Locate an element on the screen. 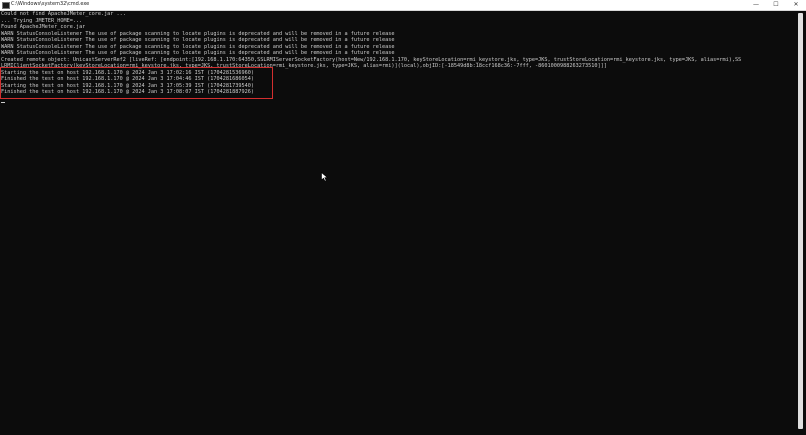  maximize-button: ☐ is located at coordinates (776, 5).